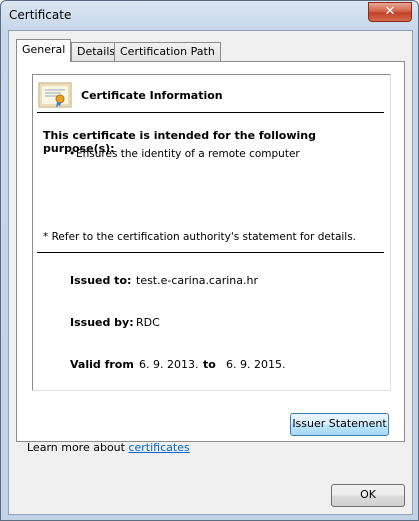 The height and width of the screenshot is (521, 419). I want to click on certificate-info-title: Certificate Information, so click(152, 95).